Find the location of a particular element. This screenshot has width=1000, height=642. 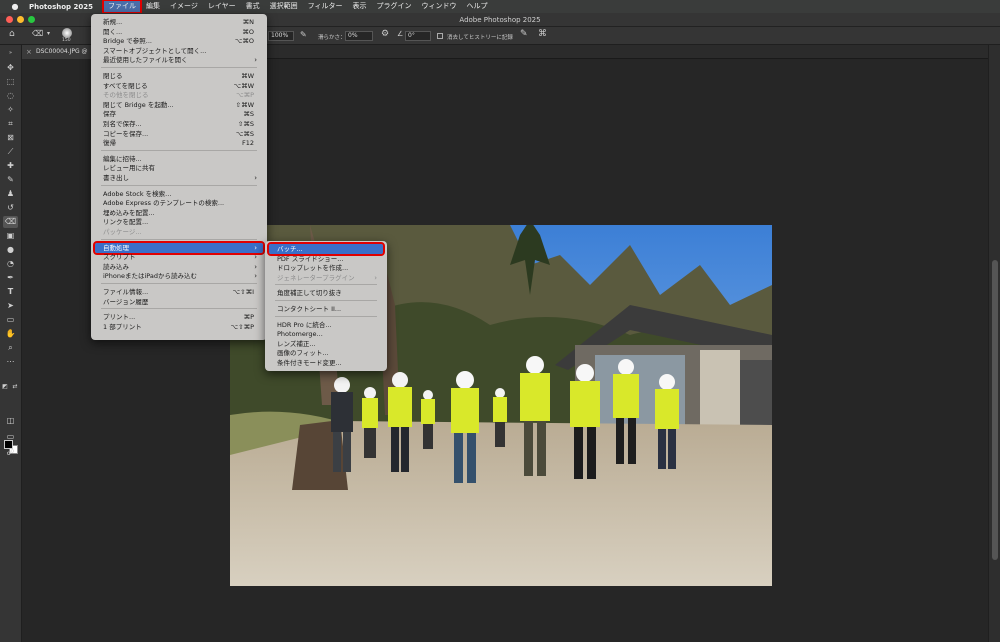

vertical-scrollbar is located at coordinates (995, 410).